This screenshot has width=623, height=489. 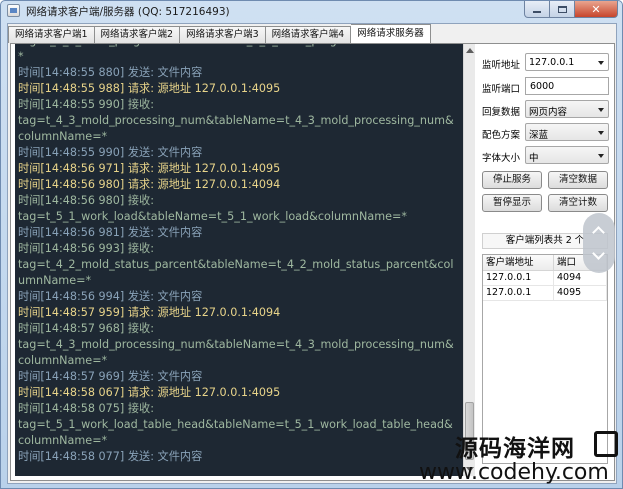 What do you see at coordinates (512, 180) in the screenshot?
I see `stop-service-button: 停止服务` at bounding box center [512, 180].